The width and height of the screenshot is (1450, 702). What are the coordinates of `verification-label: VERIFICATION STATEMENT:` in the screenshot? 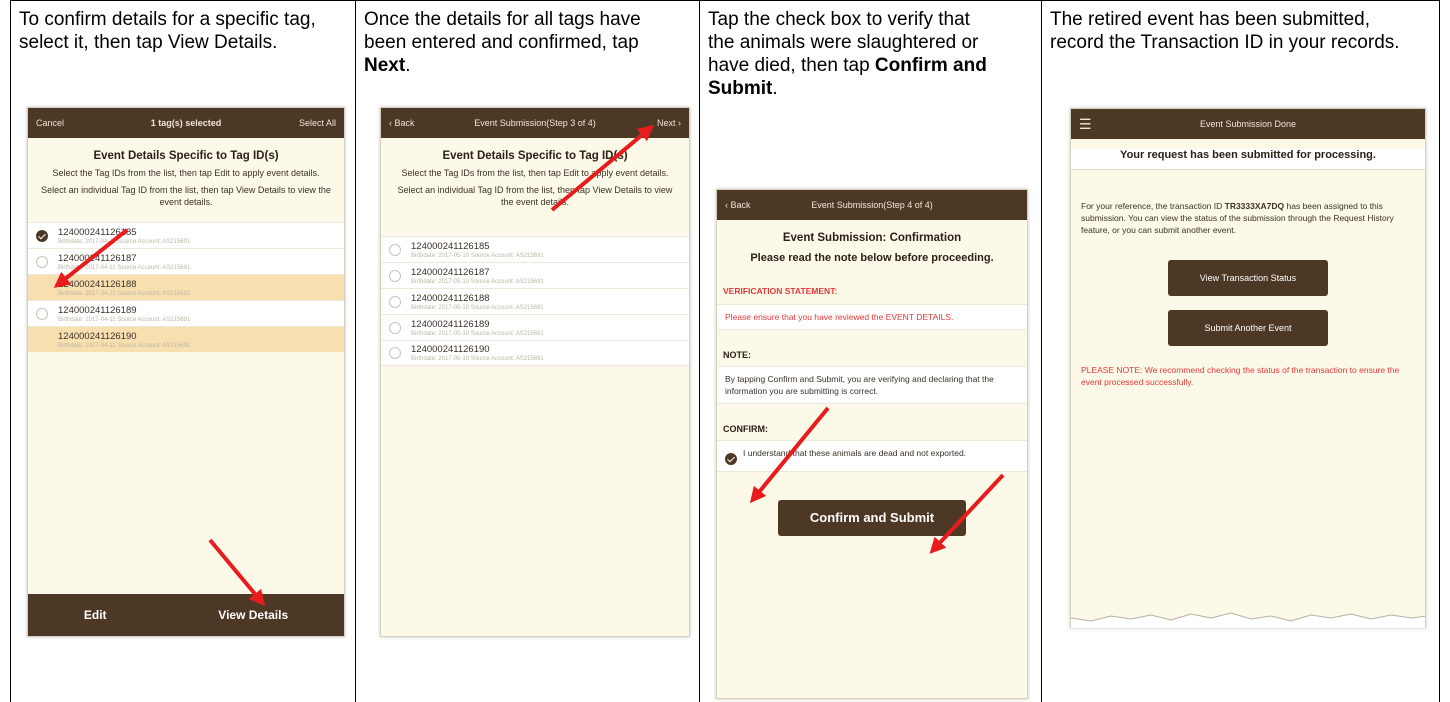 It's located at (872, 291).